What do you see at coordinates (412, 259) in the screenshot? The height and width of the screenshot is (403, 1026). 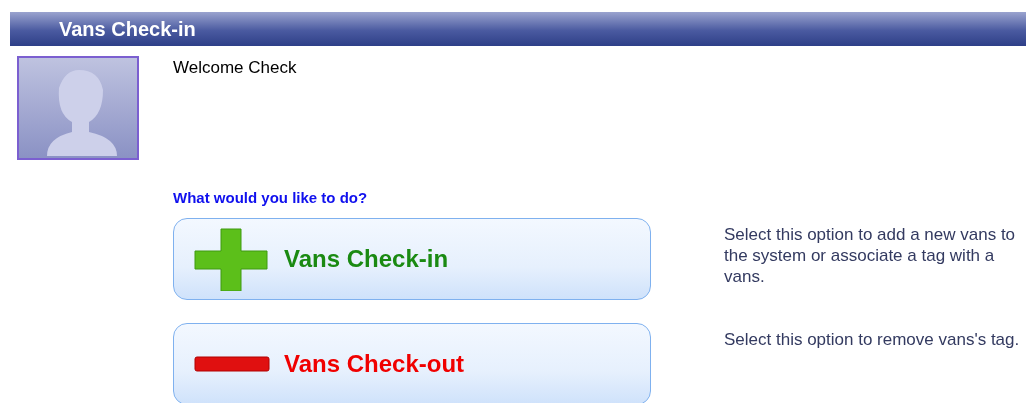 I see `action-button: Vans Check-in` at bounding box center [412, 259].